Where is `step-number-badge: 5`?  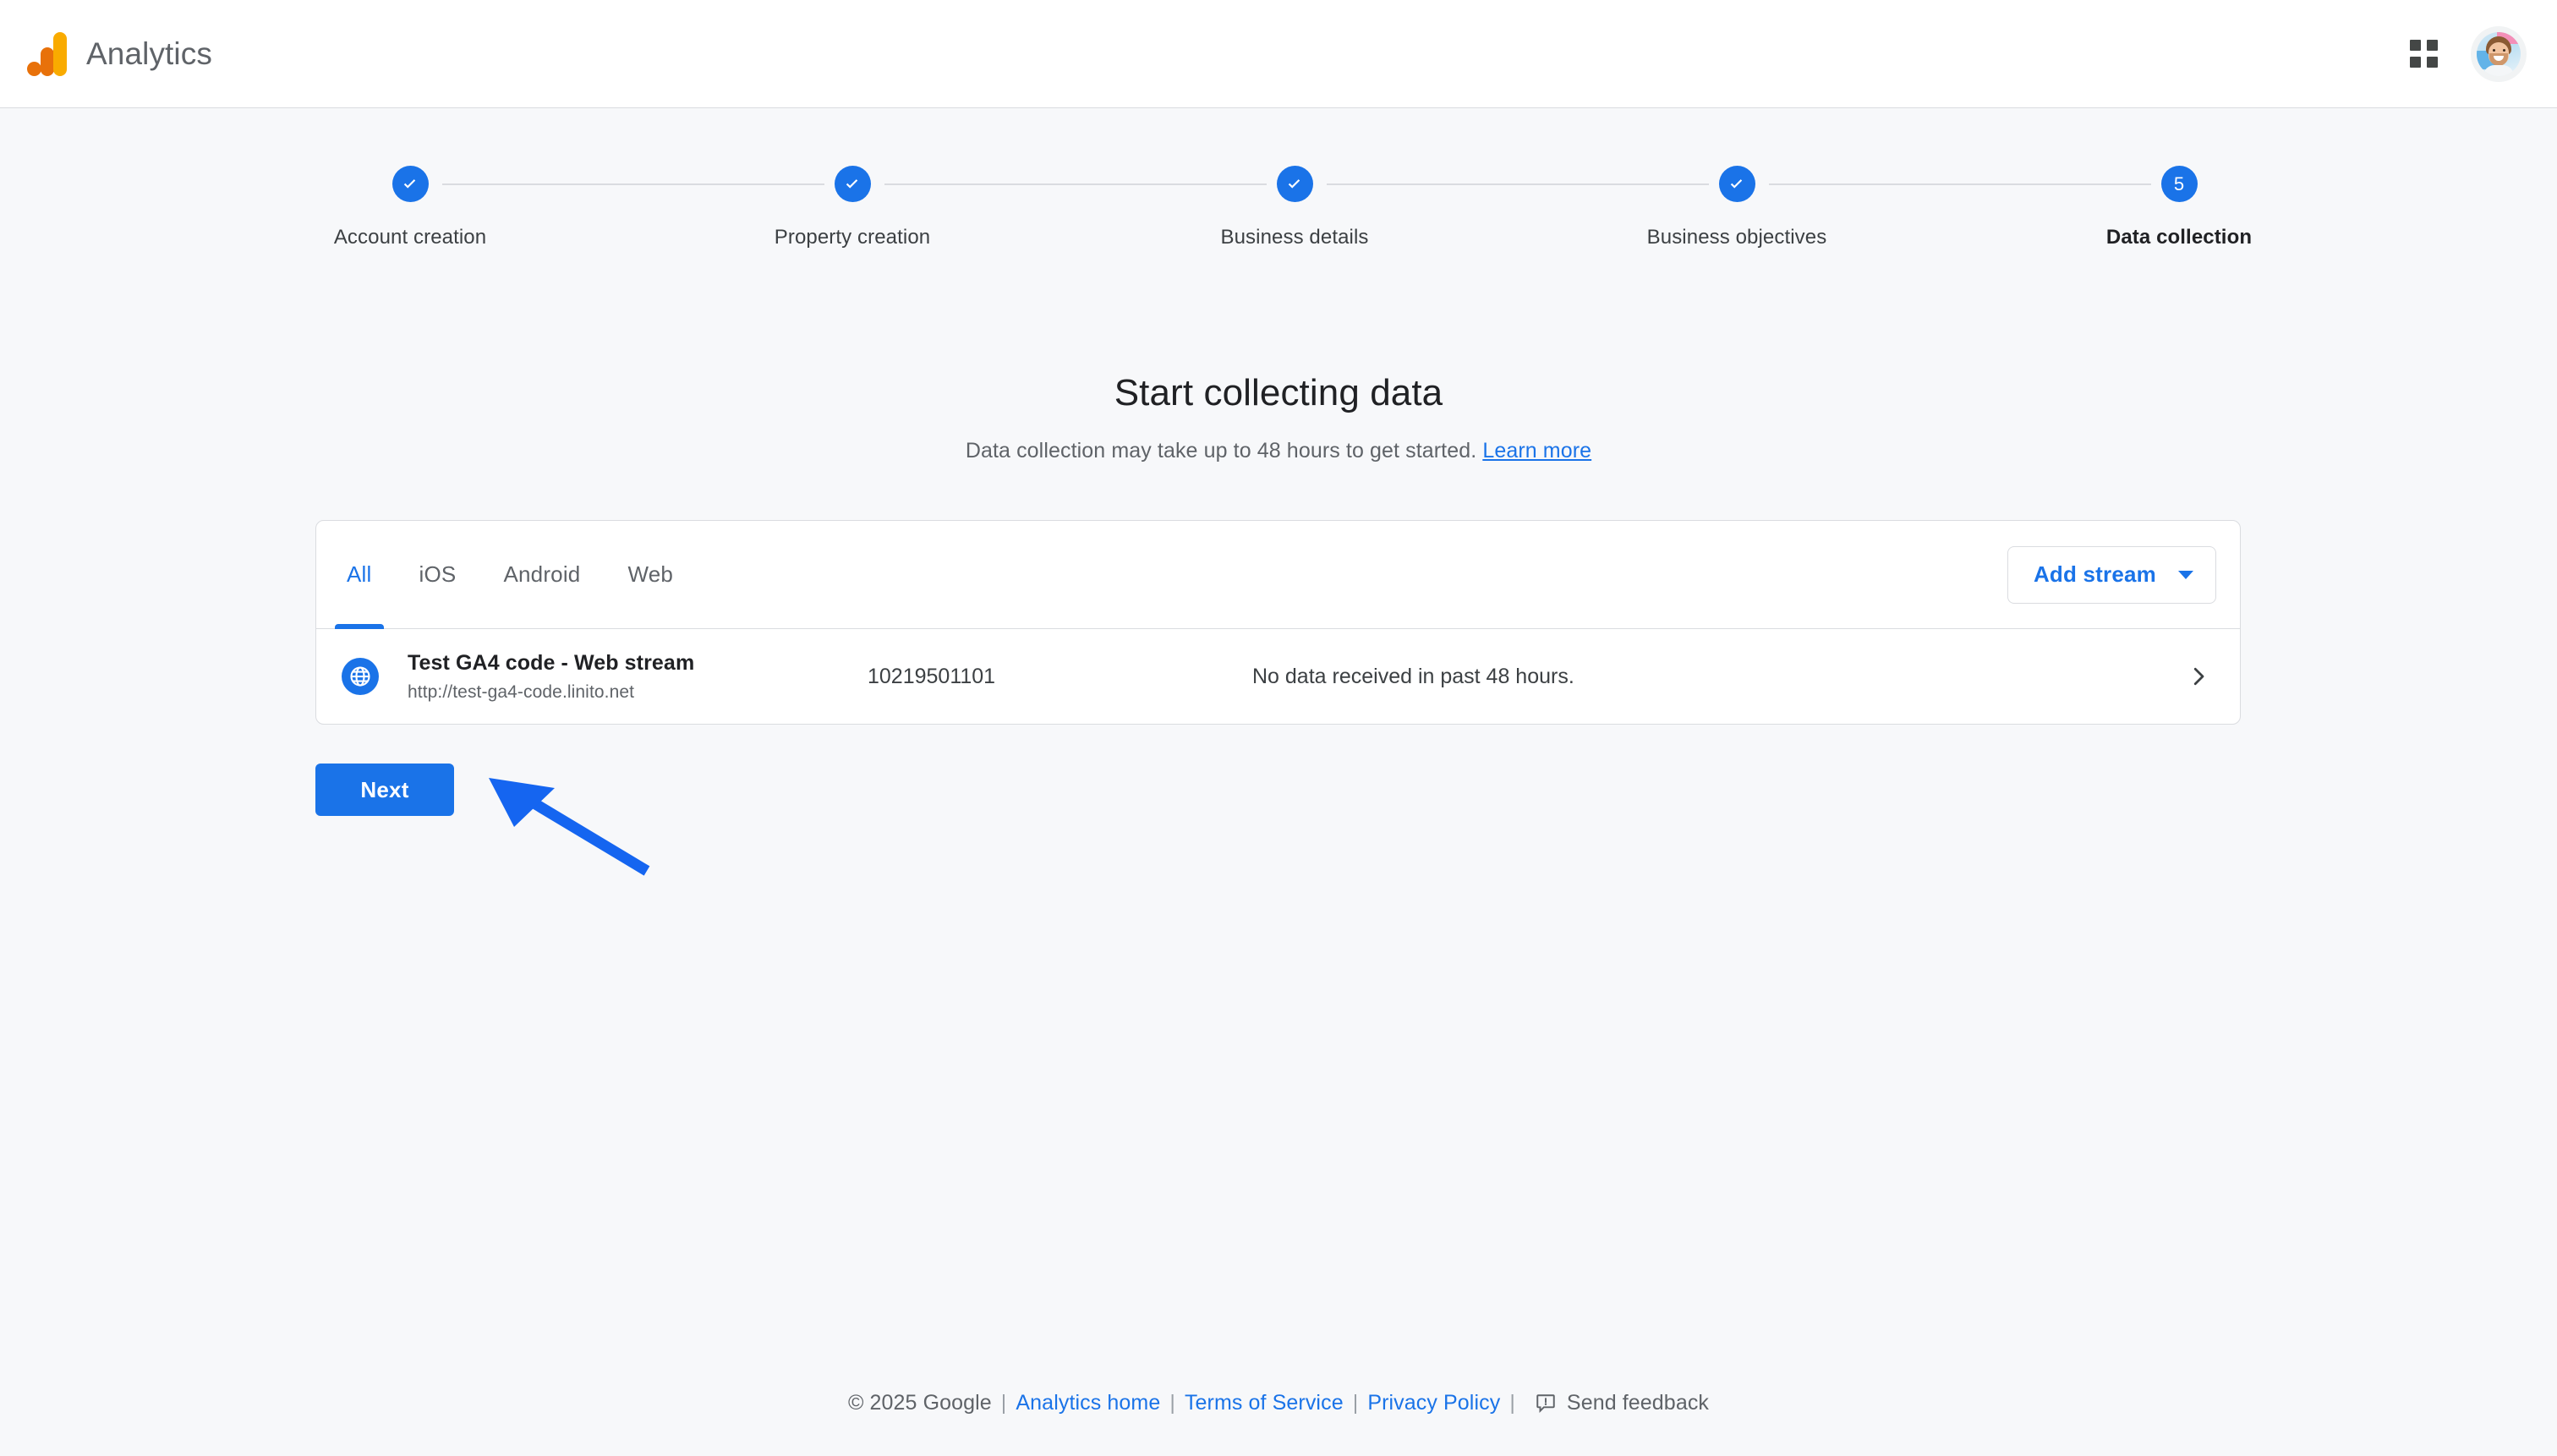
step-number-badge: 5 is located at coordinates (2179, 184).